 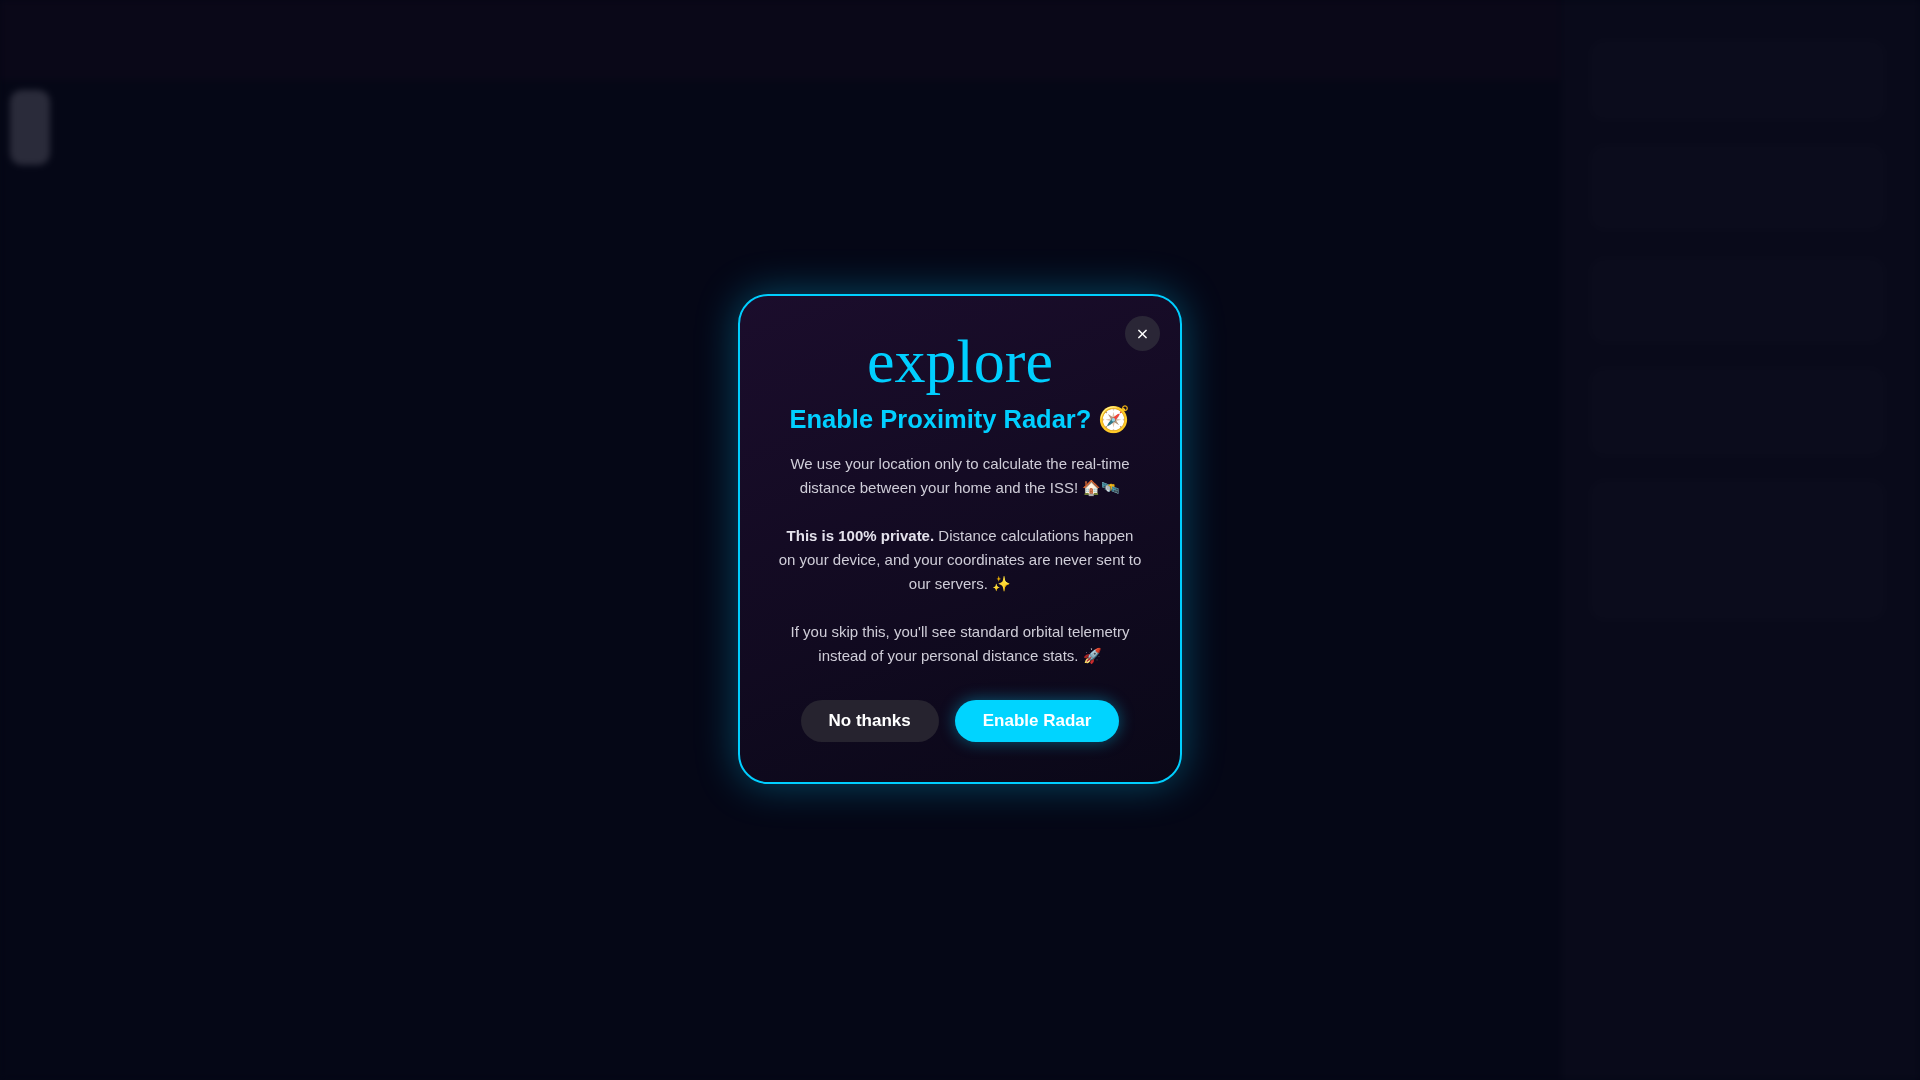 What do you see at coordinates (869, 721) in the screenshot?
I see `decline-button: No thanks` at bounding box center [869, 721].